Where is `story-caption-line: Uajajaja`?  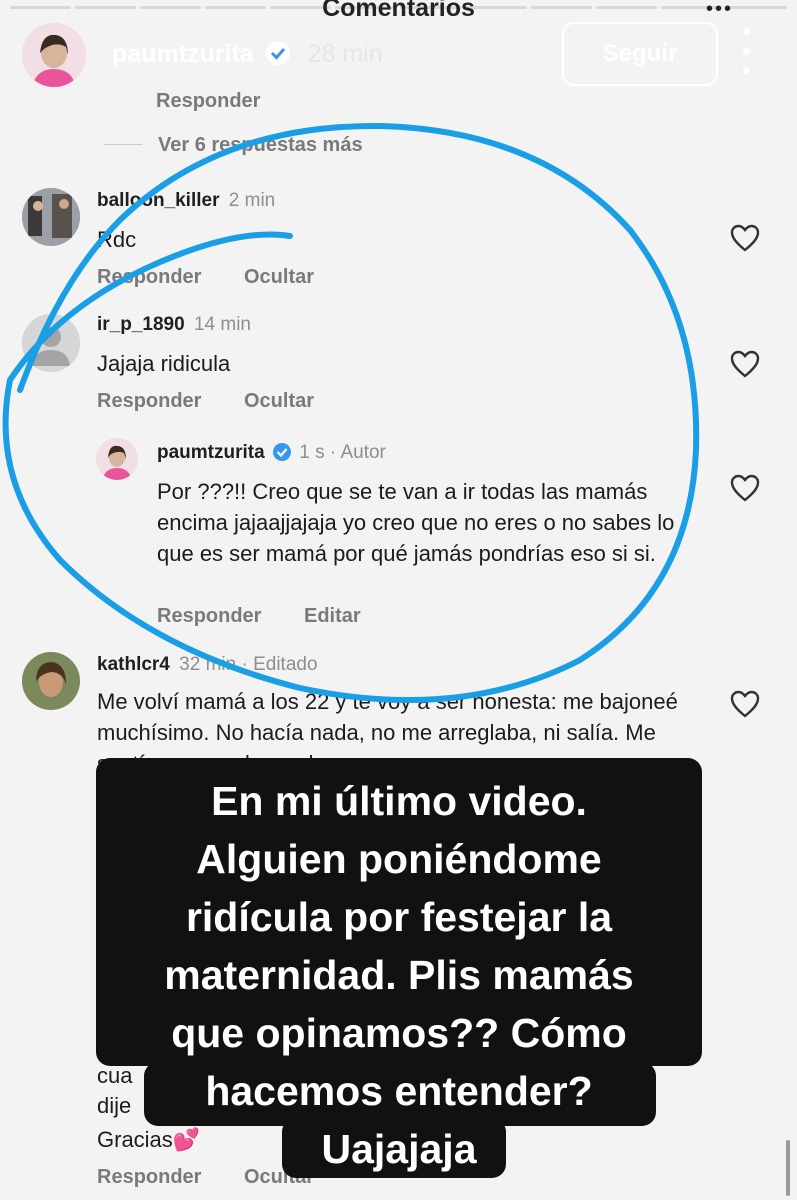 story-caption-line: Uajajaja is located at coordinates (399, 1149).